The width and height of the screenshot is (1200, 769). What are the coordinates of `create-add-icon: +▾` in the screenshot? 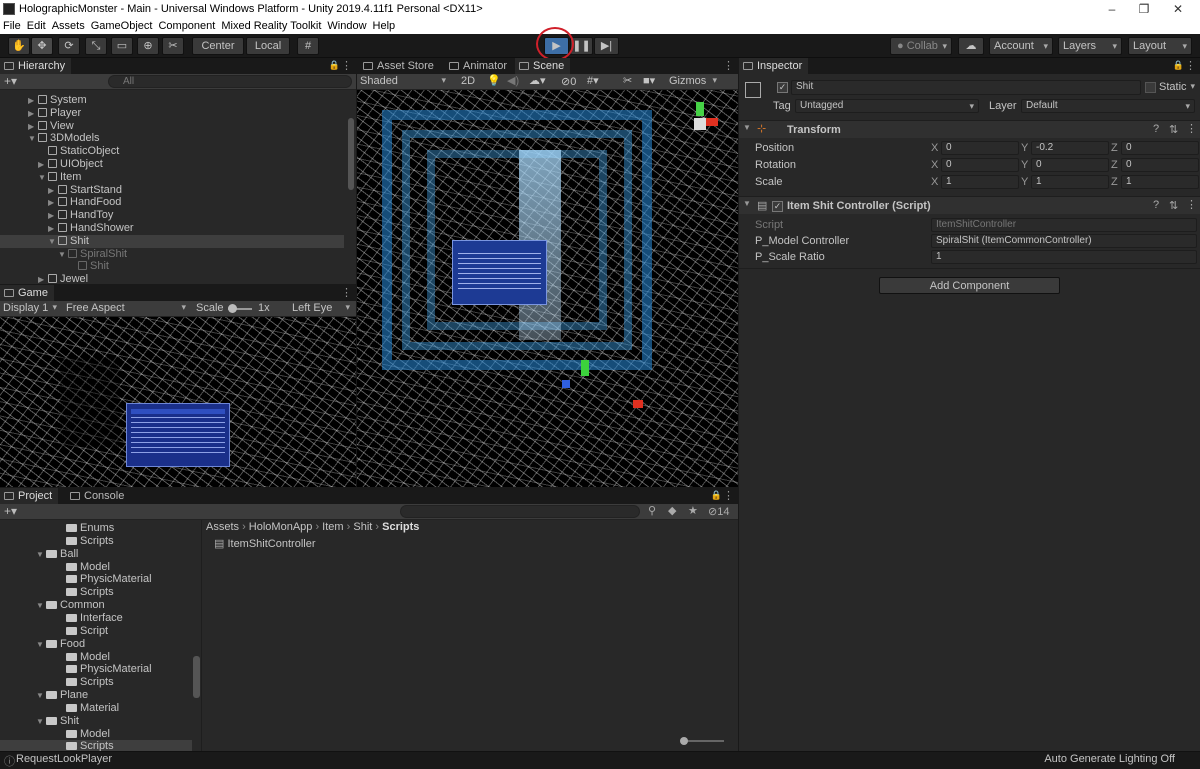 It's located at (10, 81).